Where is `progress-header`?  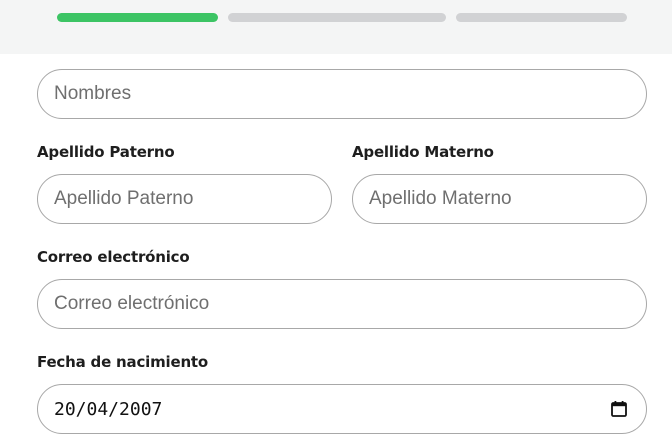
progress-header is located at coordinates (336, 27).